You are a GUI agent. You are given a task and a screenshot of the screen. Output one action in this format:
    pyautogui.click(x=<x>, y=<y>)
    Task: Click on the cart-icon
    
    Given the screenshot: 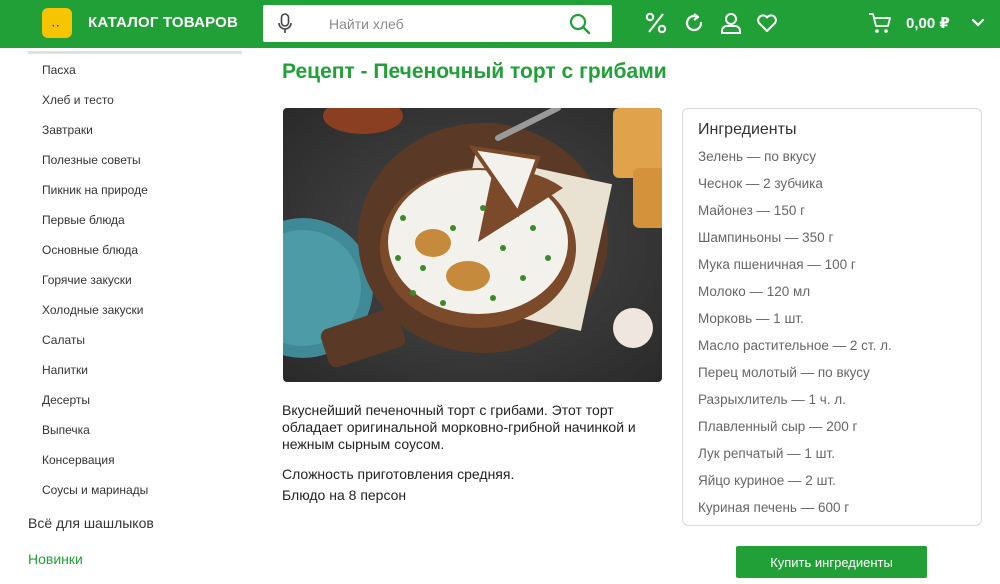 What is the action you would take?
    pyautogui.click(x=880, y=23)
    